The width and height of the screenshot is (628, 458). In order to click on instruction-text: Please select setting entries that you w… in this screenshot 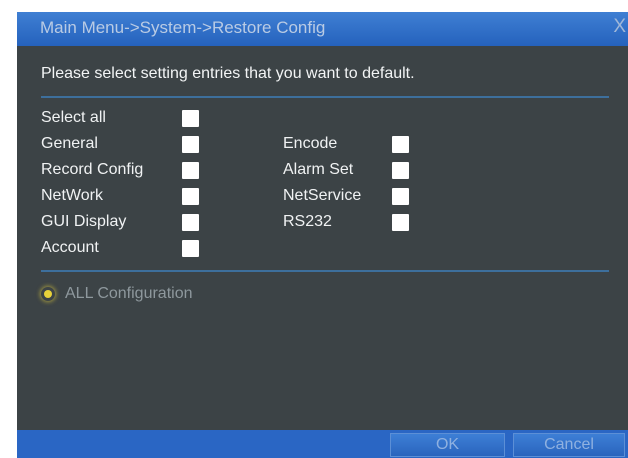, I will do `click(228, 73)`.